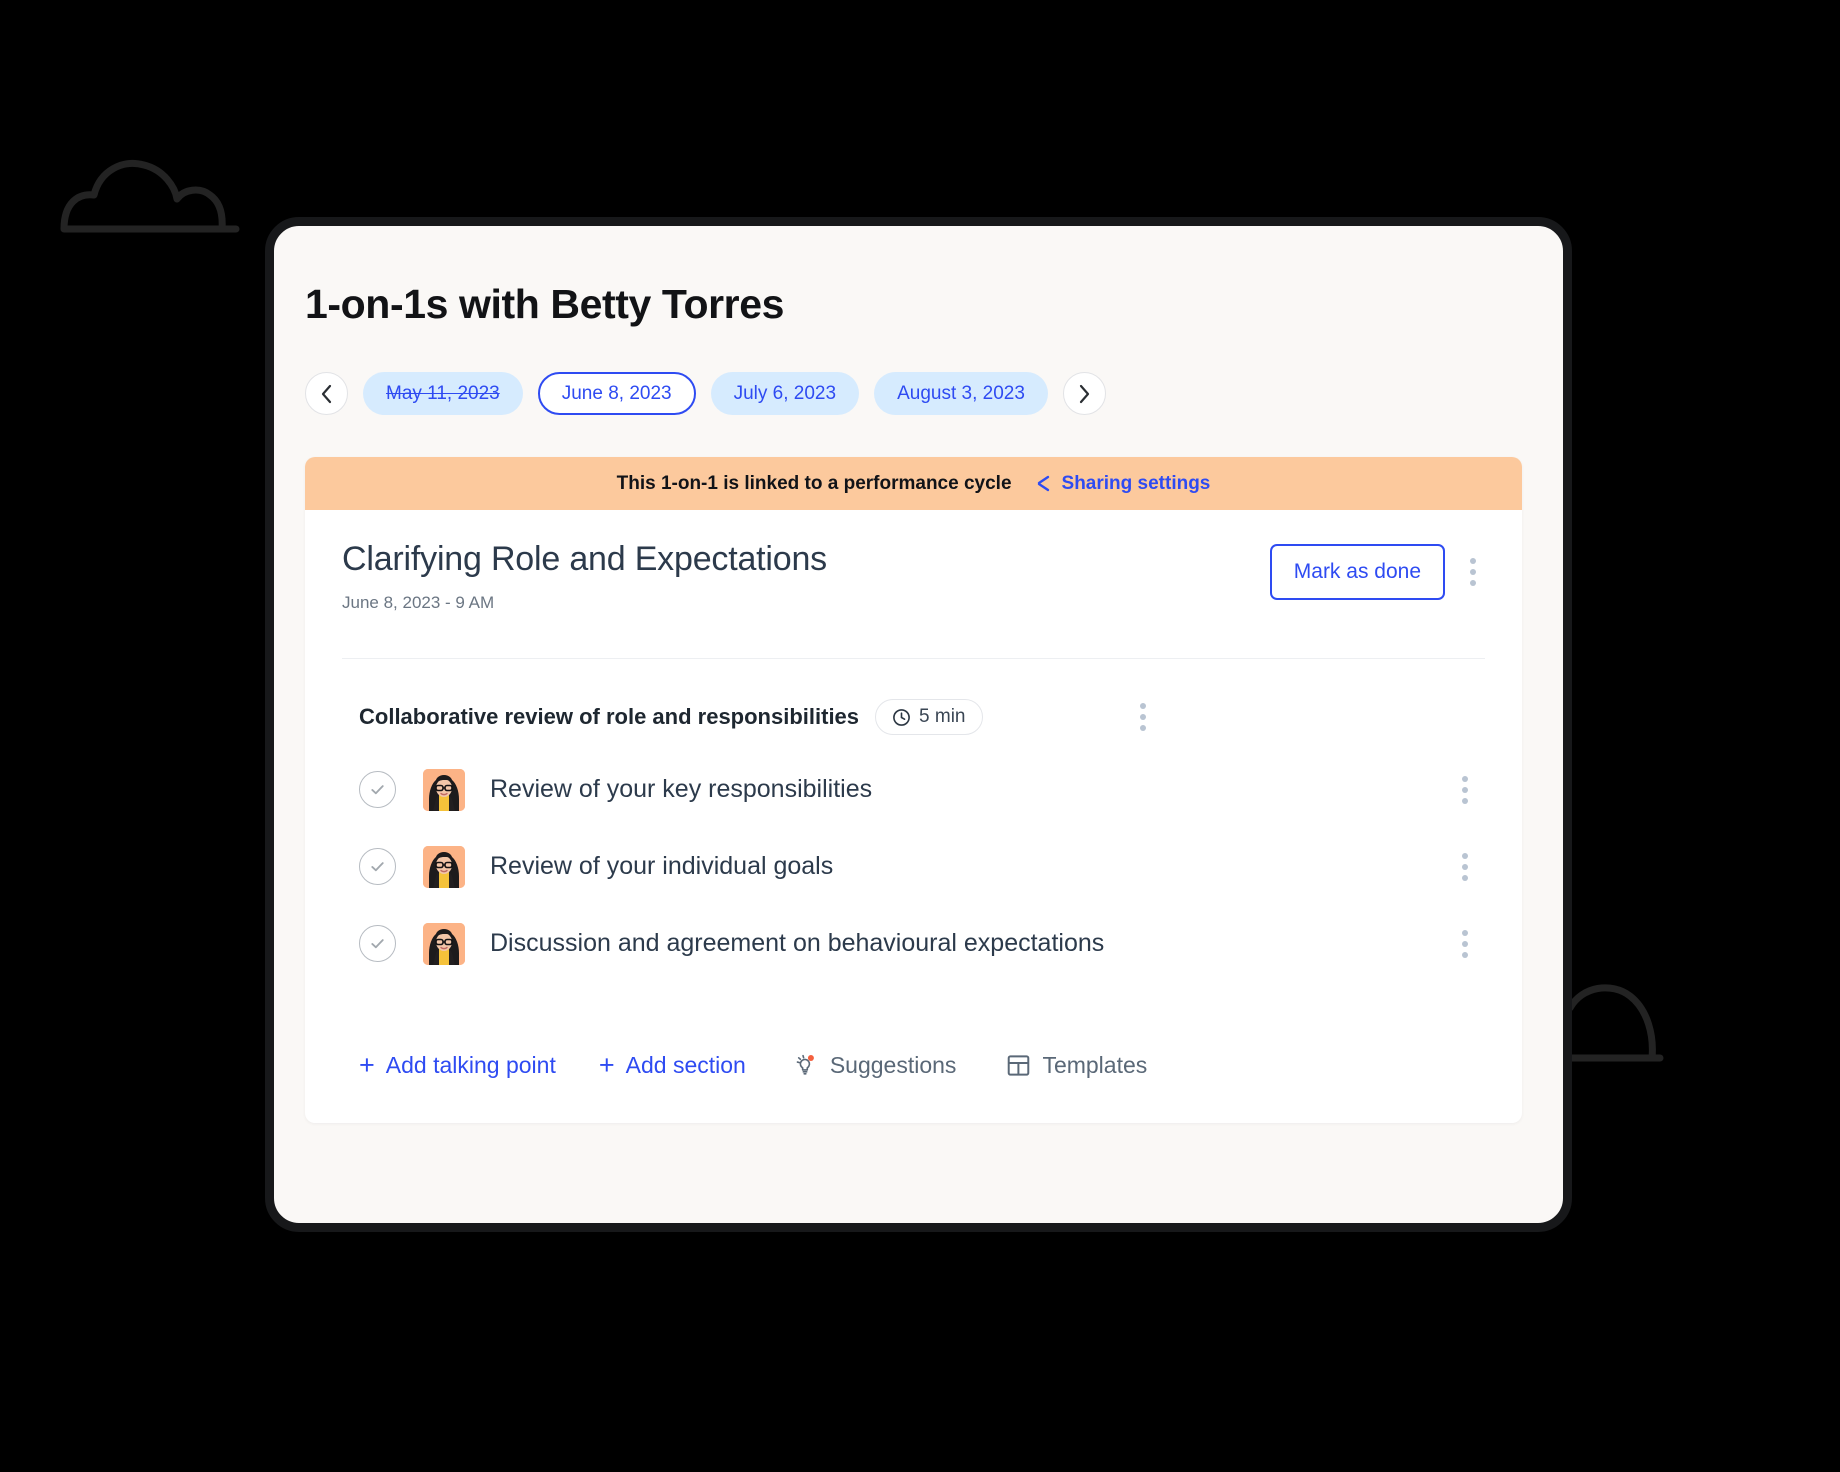 The width and height of the screenshot is (1840, 1472). Describe the element at coordinates (1019, 1065) in the screenshot. I see `layout-icon` at that location.